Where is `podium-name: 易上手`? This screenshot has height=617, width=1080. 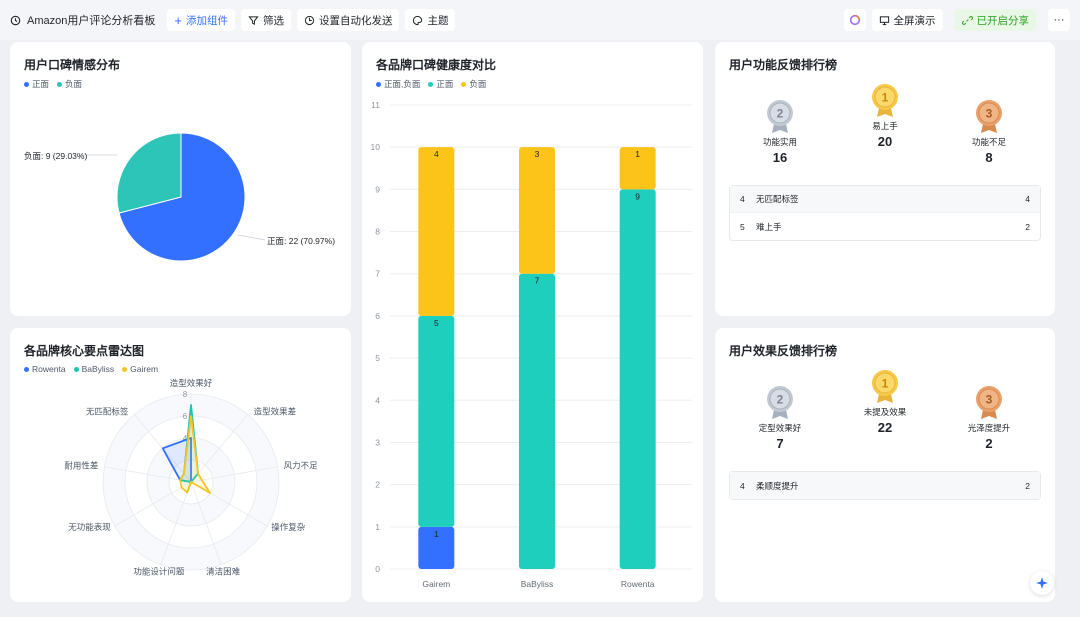 podium-name: 易上手 is located at coordinates (885, 126).